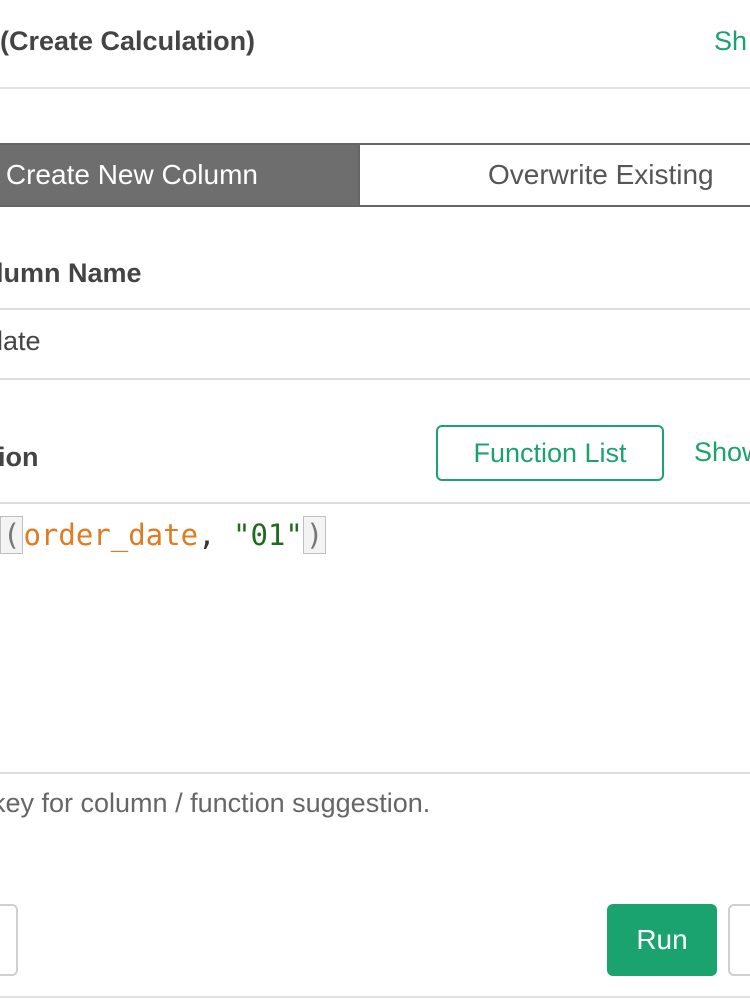 The width and height of the screenshot is (750, 1000). Describe the element at coordinates (739, 940) in the screenshot. I see `secondary-button` at that location.